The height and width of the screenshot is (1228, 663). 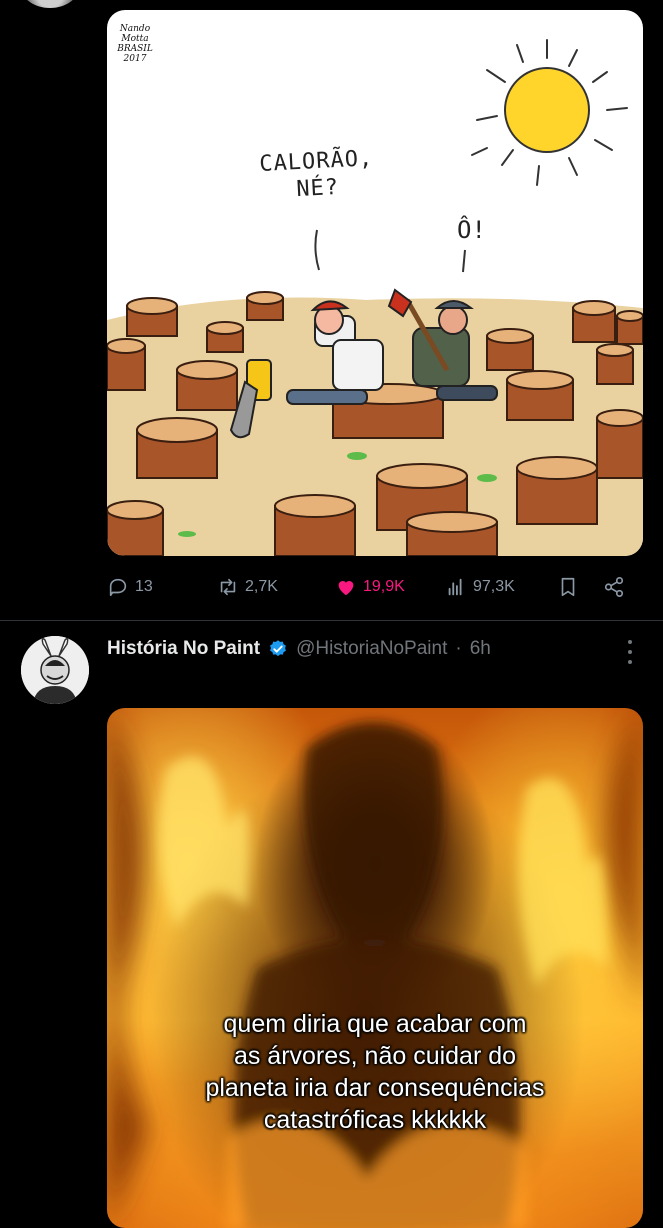 I want to click on post-action-bar: 13 2,7K 19,9K 97,3K, so click(x=375, y=588).